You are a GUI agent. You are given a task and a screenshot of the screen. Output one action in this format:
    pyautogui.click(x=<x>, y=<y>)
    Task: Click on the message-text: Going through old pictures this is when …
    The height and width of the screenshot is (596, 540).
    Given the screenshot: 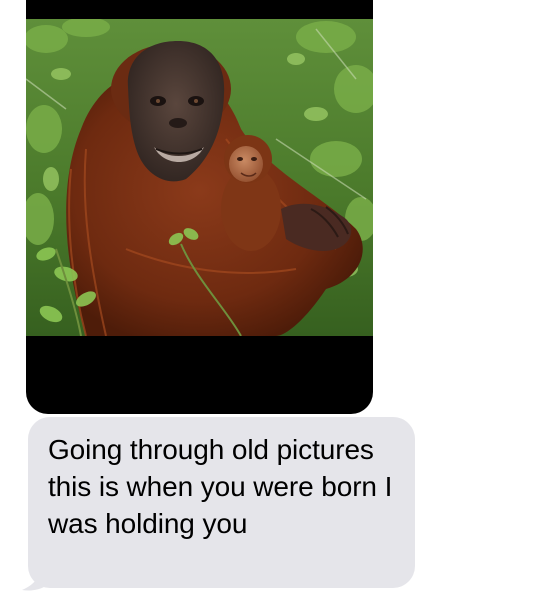 What is the action you would take?
    pyautogui.click(x=220, y=486)
    